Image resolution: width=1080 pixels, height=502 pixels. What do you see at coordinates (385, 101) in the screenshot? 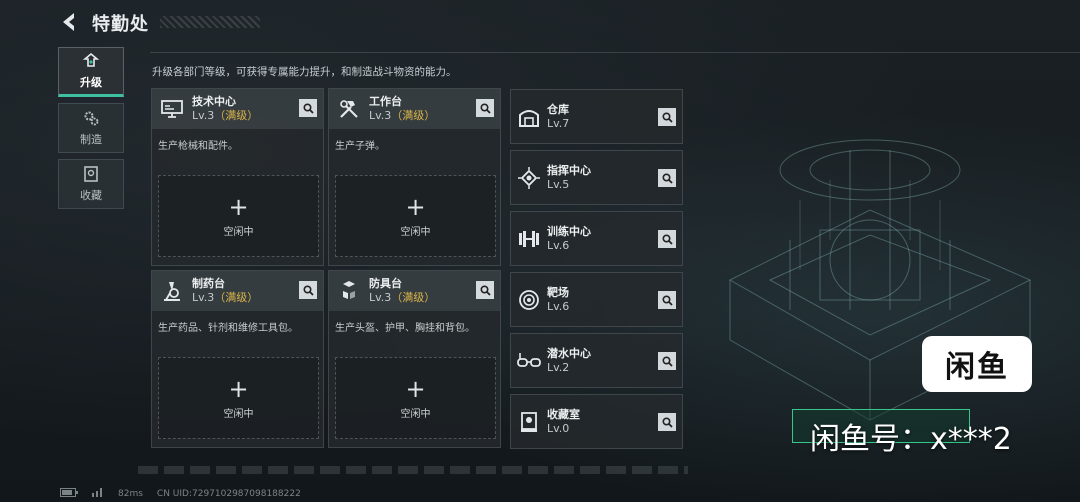
I see `card-name: 工作台` at bounding box center [385, 101].